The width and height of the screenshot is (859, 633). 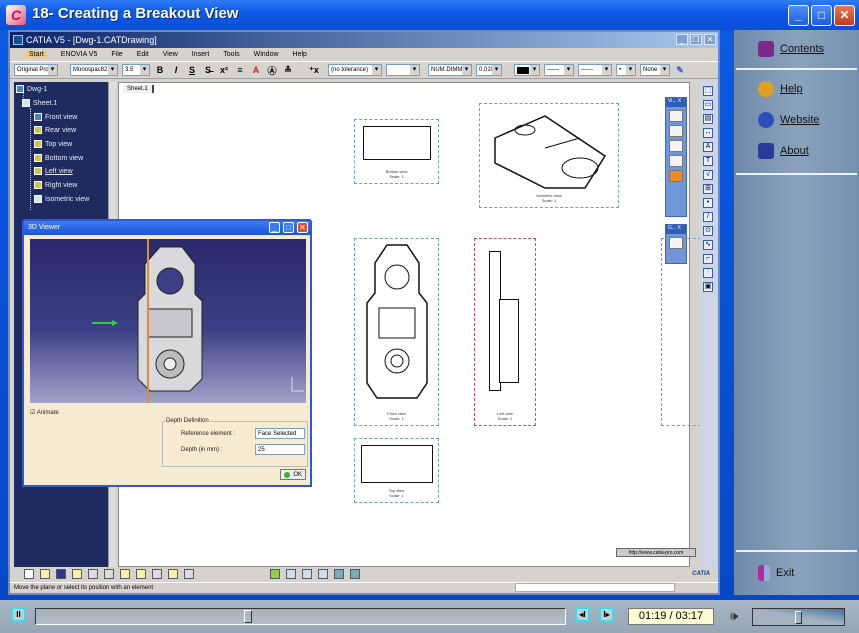 What do you see at coordinates (396, 332) in the screenshot?
I see `front-view-frame: Front view Scale: 1` at bounding box center [396, 332].